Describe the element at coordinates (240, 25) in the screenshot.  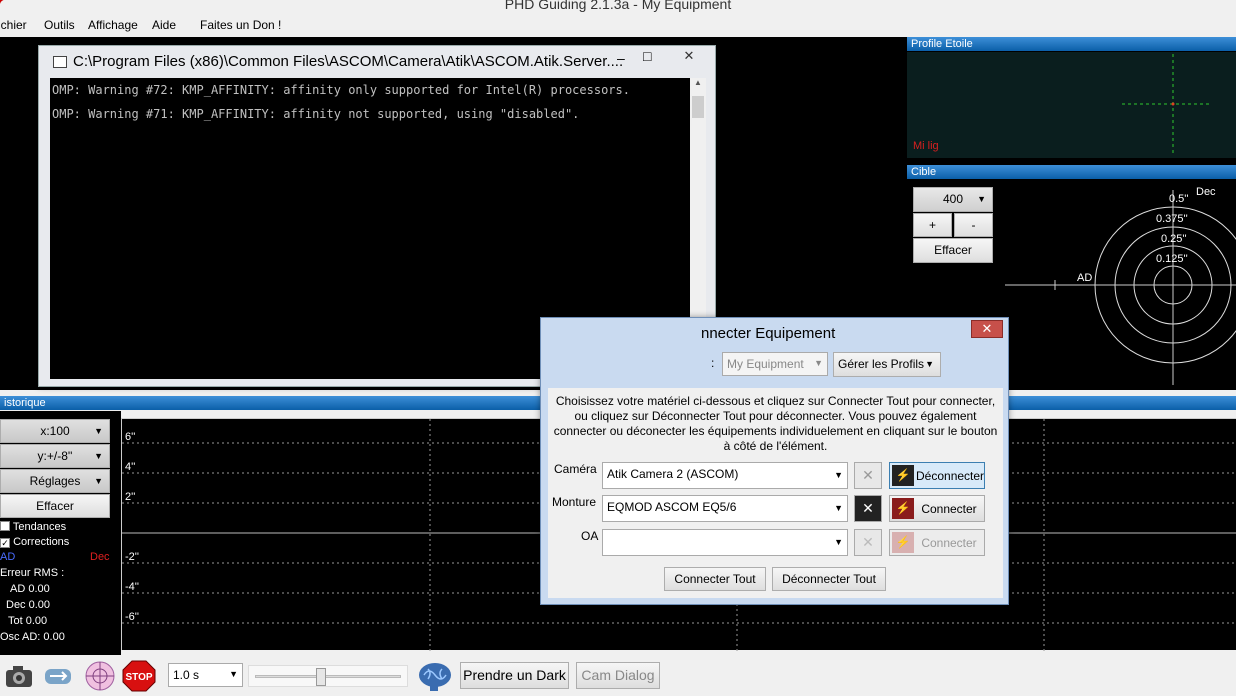
I see `menu-donate: Faites un Don !` at that location.